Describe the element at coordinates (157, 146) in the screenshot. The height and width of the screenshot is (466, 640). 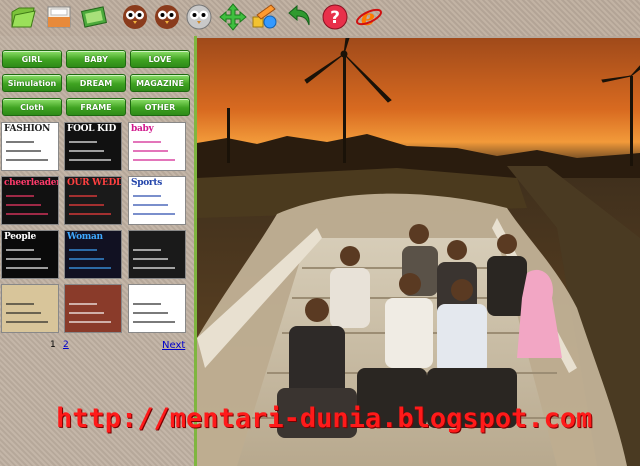
I see `template-thumbnail: baby` at that location.